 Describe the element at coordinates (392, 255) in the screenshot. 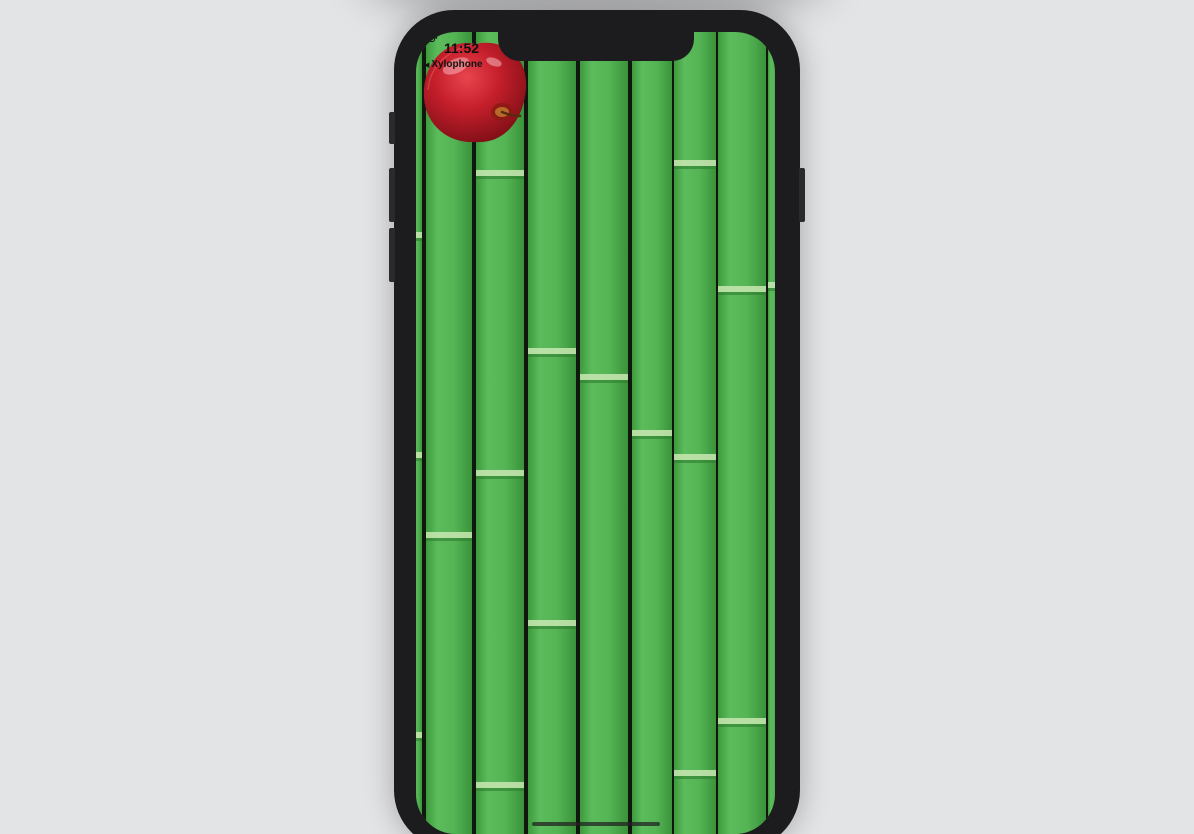

I see `volume-down-button` at that location.